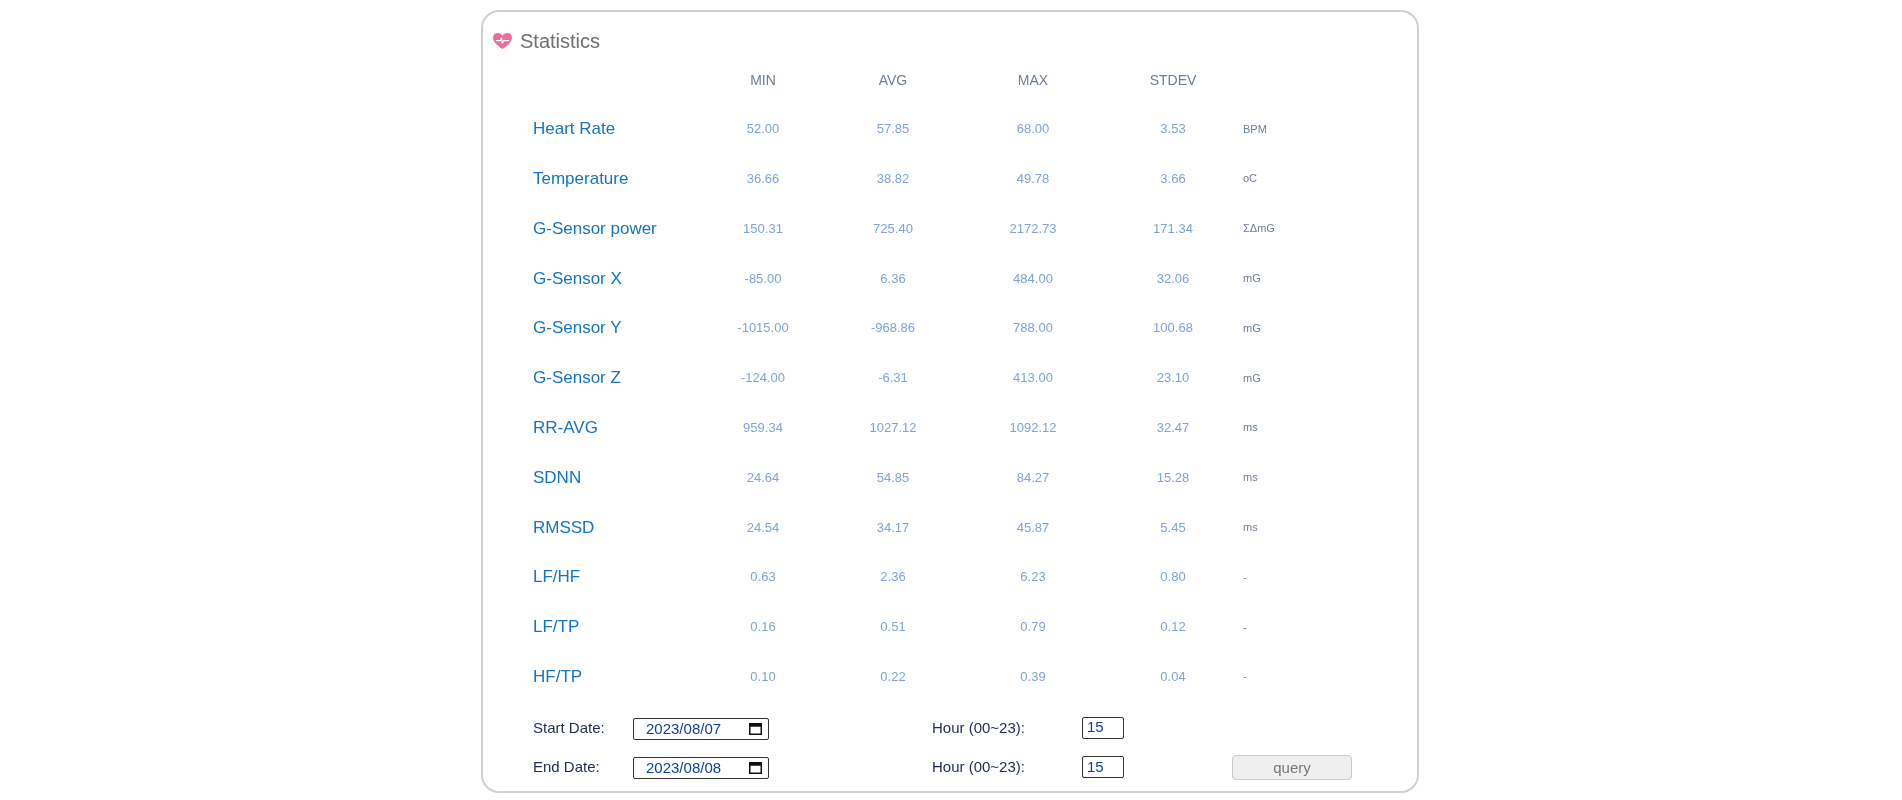 Image resolution: width=1902 pixels, height=800 pixels. What do you see at coordinates (595, 228) in the screenshot?
I see `row-label: G-Sensor power` at bounding box center [595, 228].